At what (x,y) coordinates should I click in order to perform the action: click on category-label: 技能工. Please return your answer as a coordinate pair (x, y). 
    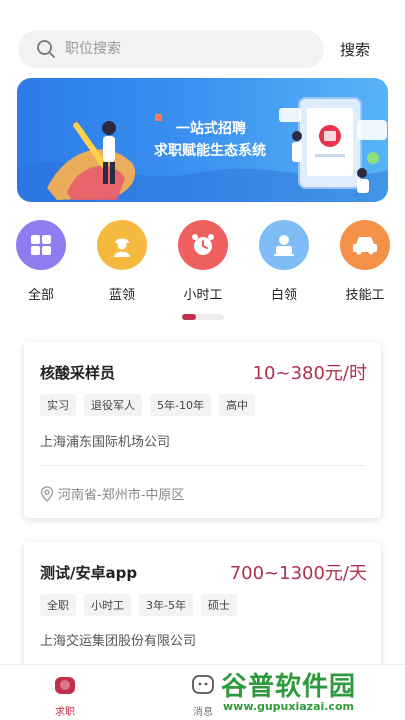
    Looking at the image, I should click on (365, 295).